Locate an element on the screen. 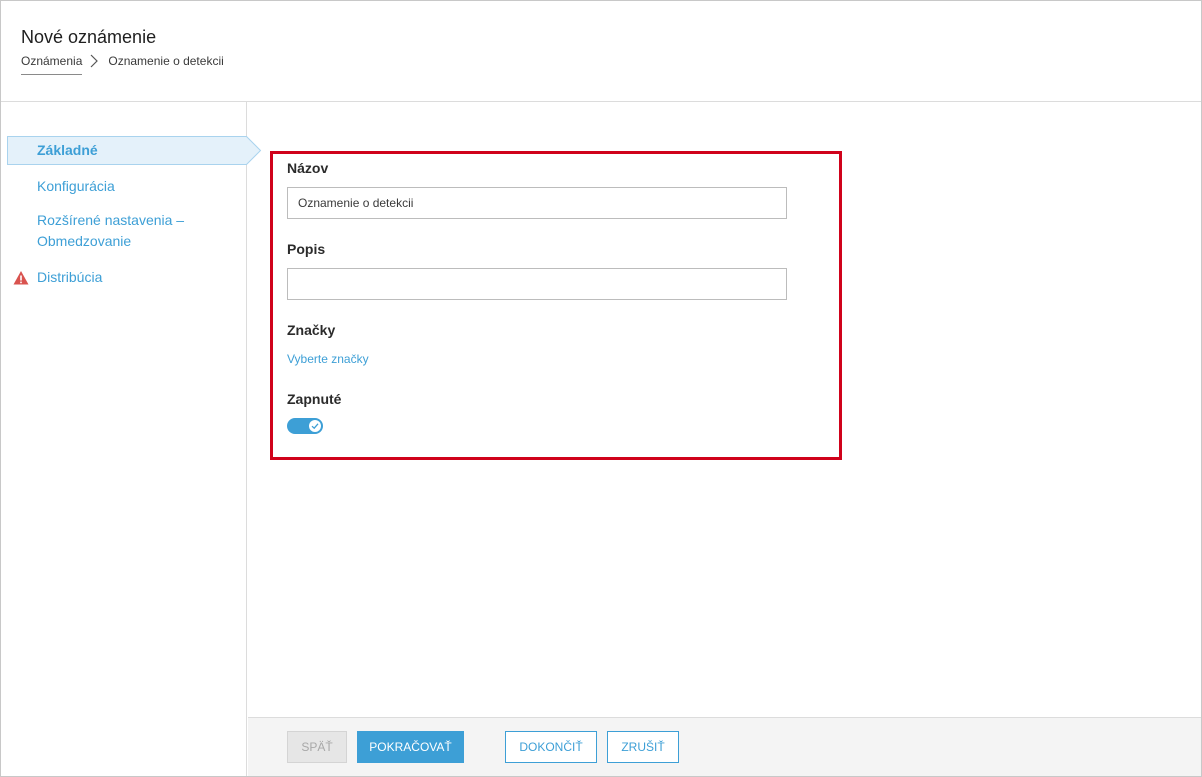 The height and width of the screenshot is (777, 1202). sidebar-item-label: Rozšírené nastavenia – is located at coordinates (111, 220).